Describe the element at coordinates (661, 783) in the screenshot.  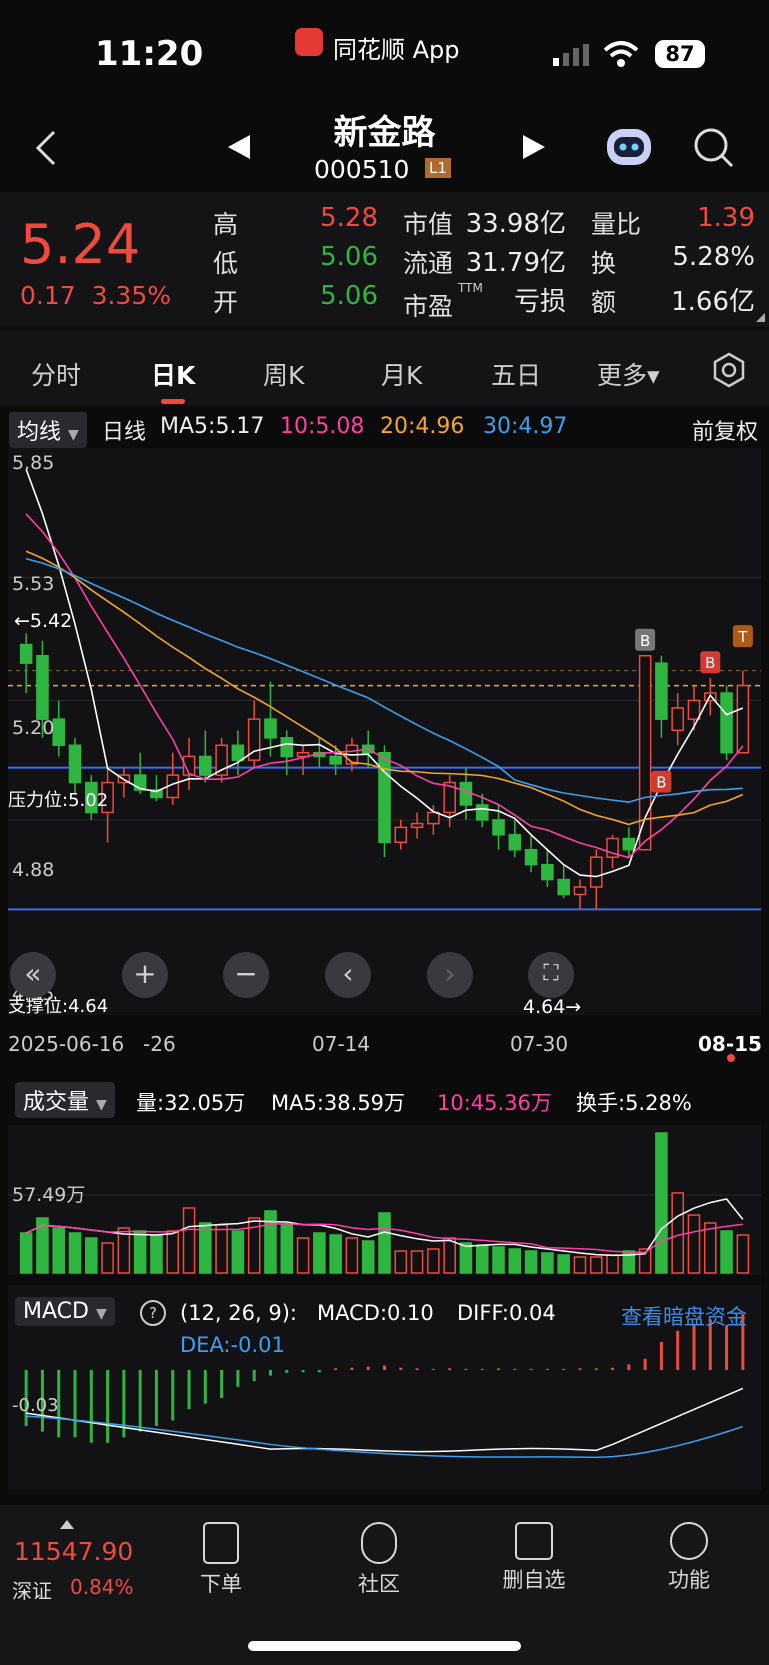
I see `signal-letter: B` at that location.